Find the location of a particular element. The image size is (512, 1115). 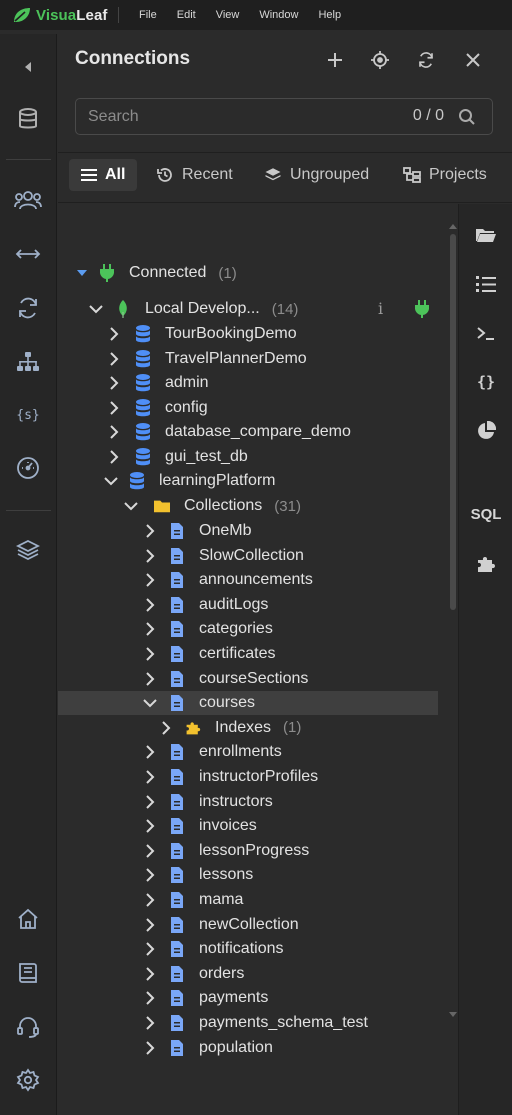

database-icon is located at coordinates (28, 119).